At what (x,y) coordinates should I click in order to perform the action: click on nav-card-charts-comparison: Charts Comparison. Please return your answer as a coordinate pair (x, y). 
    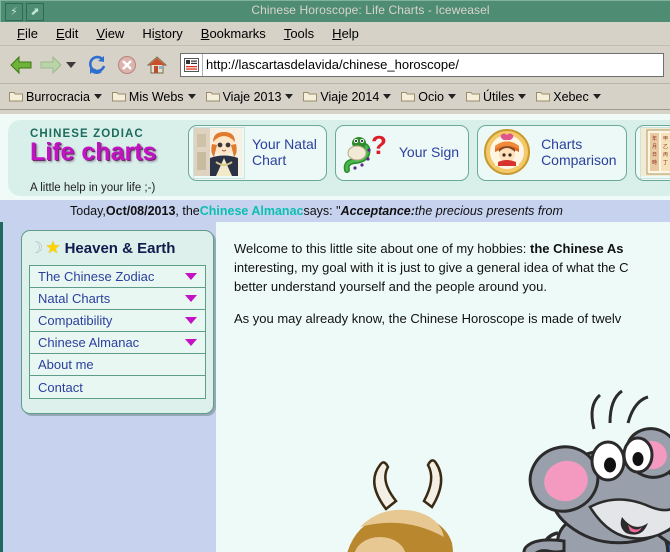
    Looking at the image, I should click on (552, 153).